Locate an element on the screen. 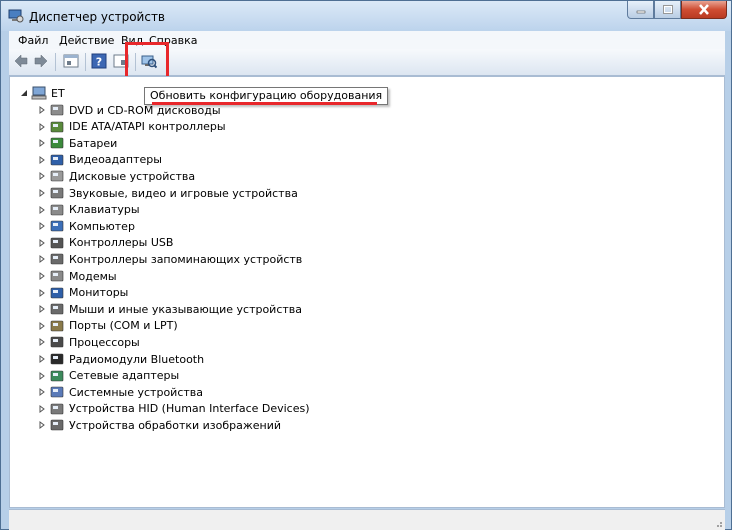 This screenshot has width=732, height=530. mouse-icon is located at coordinates (57, 309).